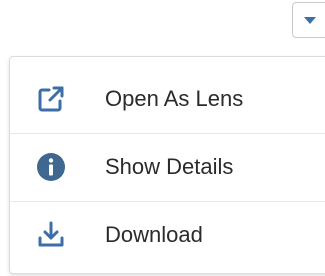  What do you see at coordinates (174, 98) in the screenshot?
I see `menu-item-label: Open As Lens` at bounding box center [174, 98].